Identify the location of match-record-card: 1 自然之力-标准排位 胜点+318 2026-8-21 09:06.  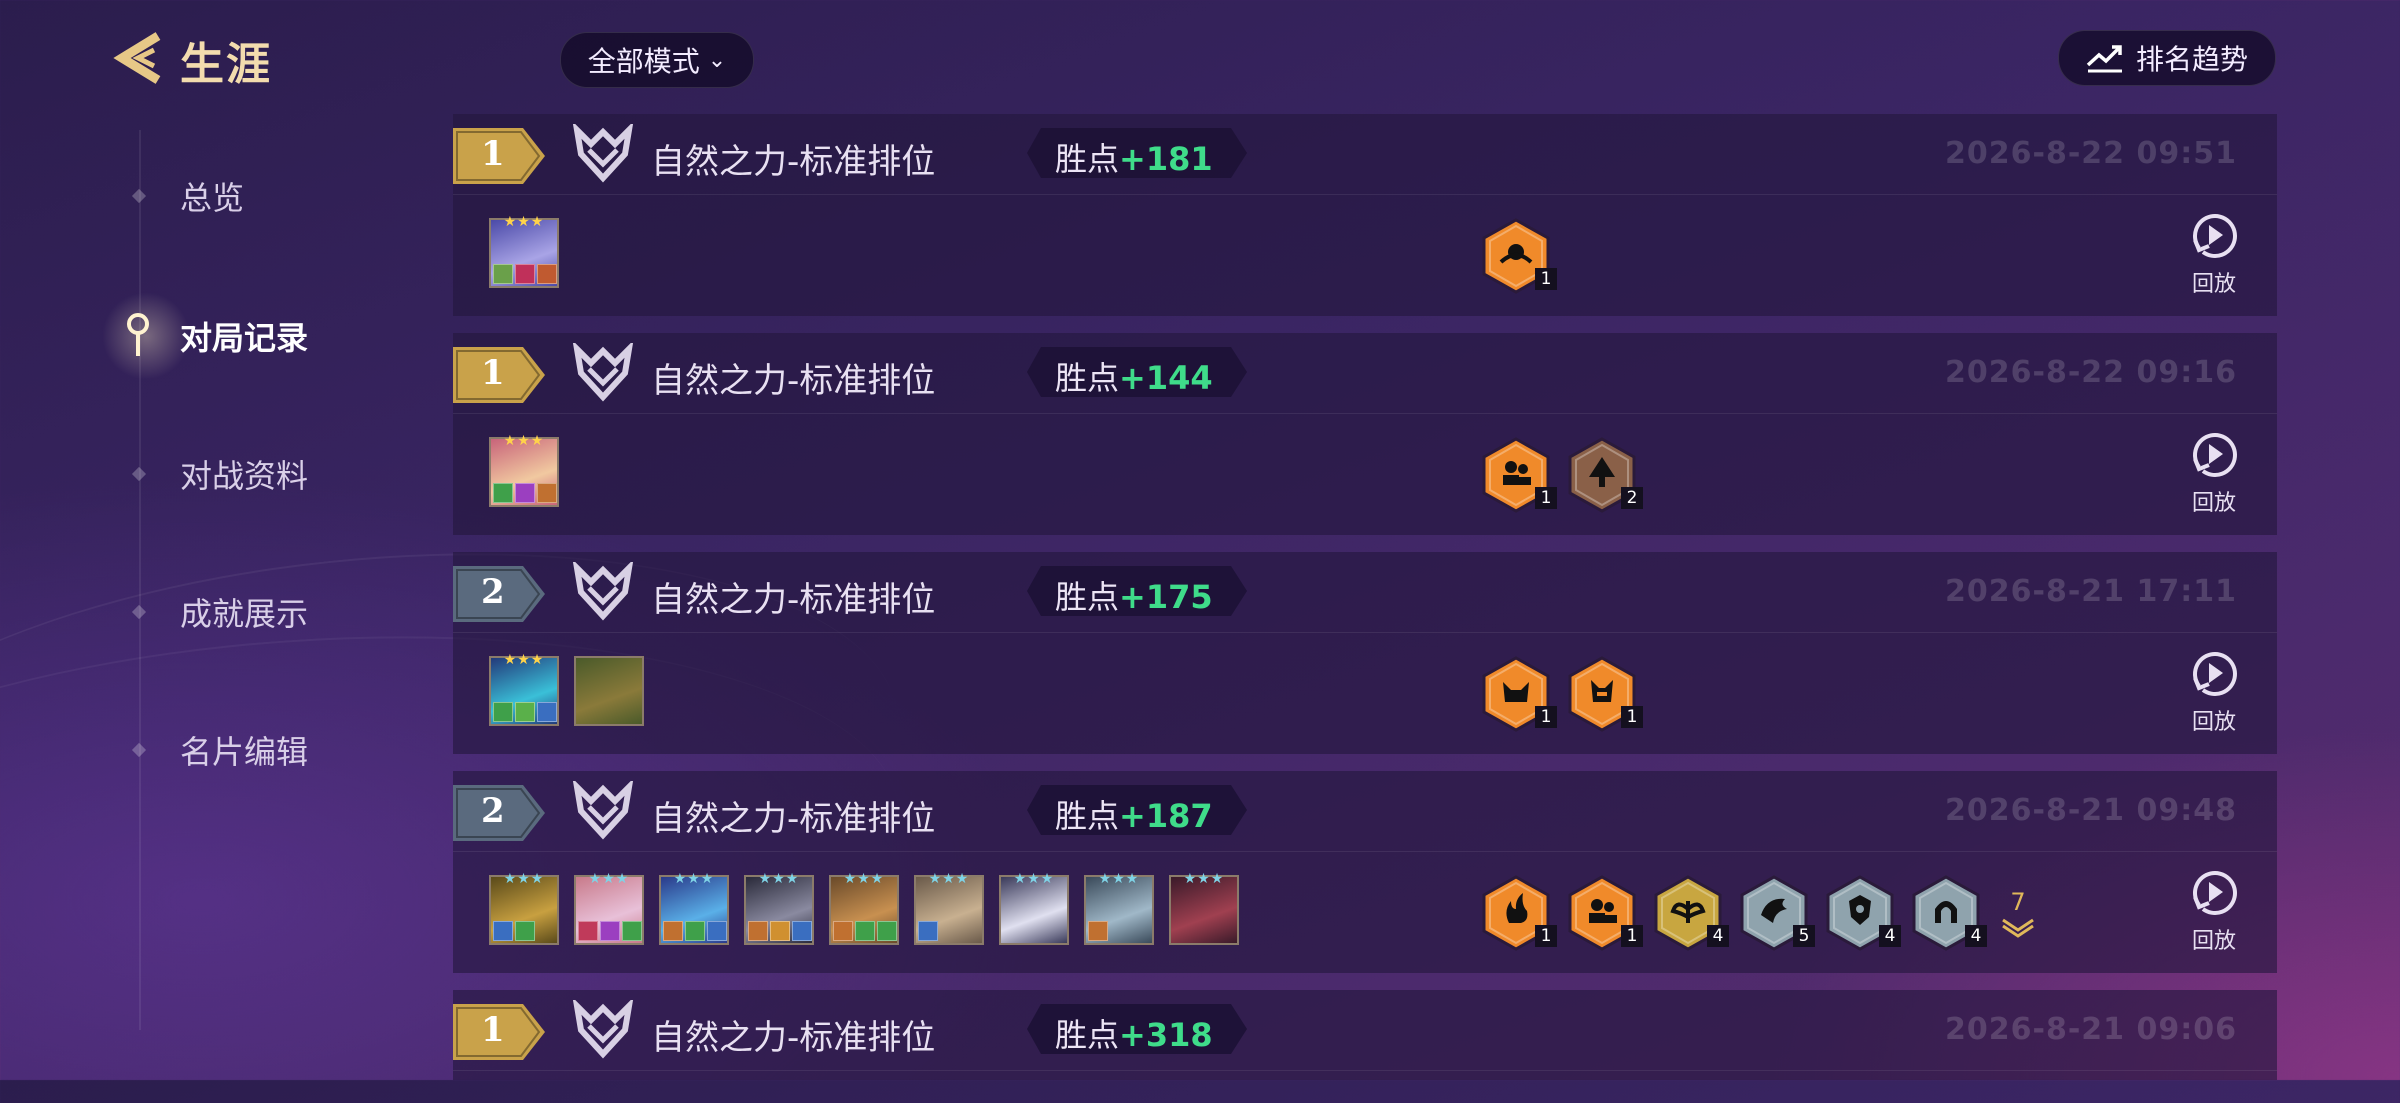
(1365, 1035).